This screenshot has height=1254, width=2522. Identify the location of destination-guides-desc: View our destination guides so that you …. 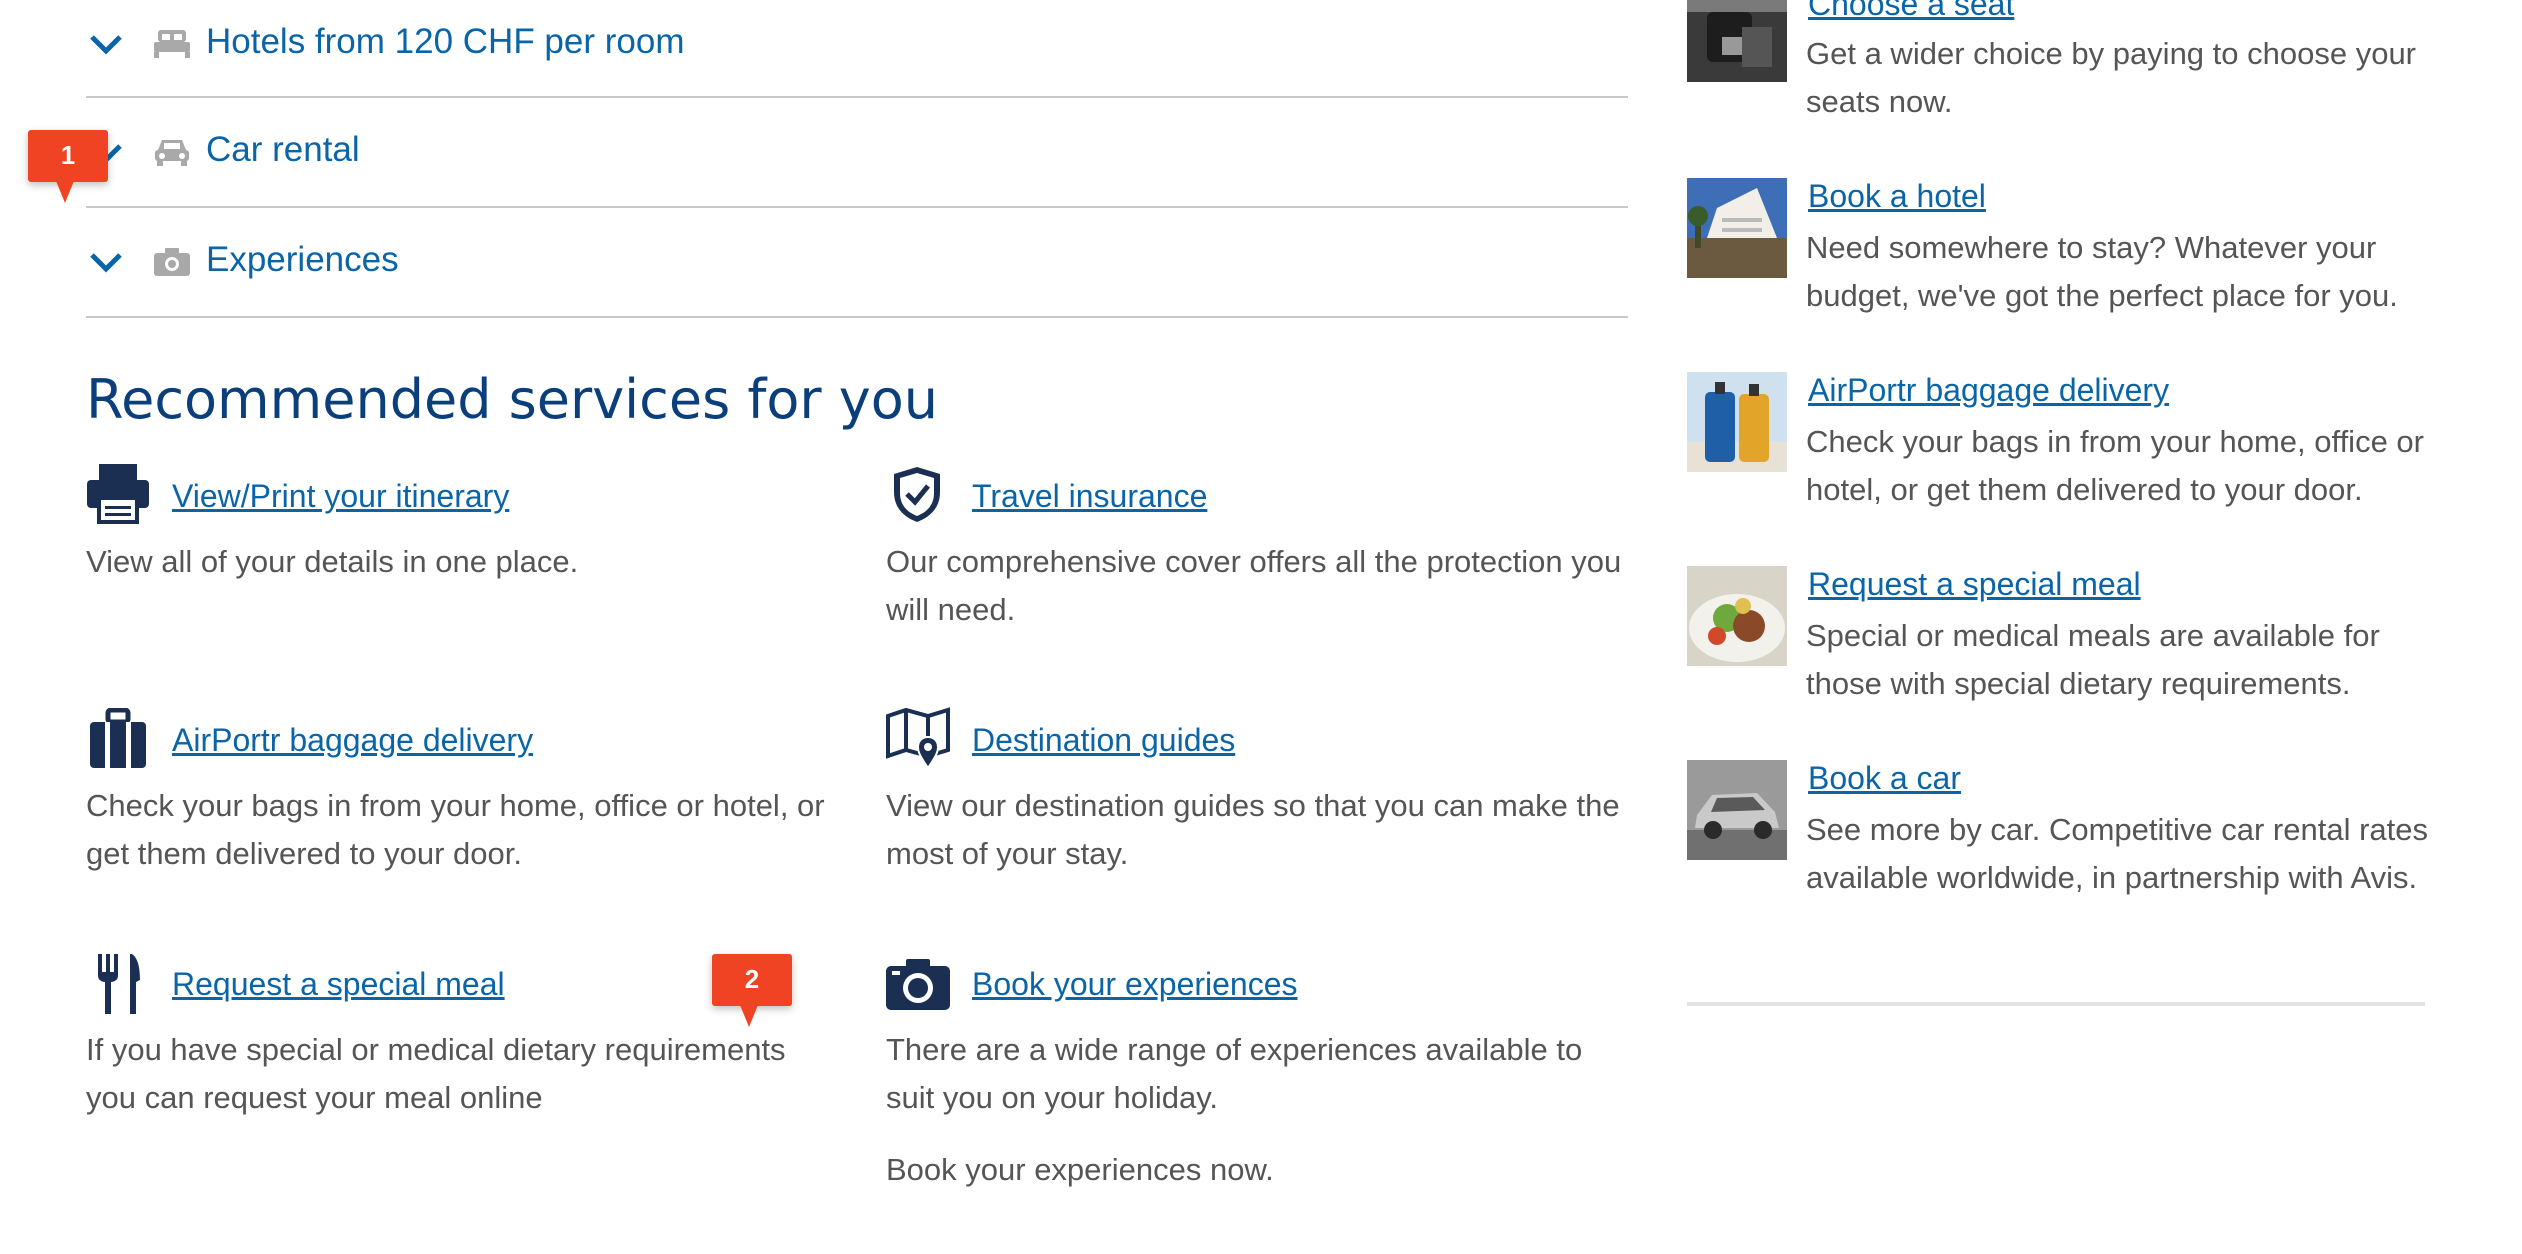
(1253, 829).